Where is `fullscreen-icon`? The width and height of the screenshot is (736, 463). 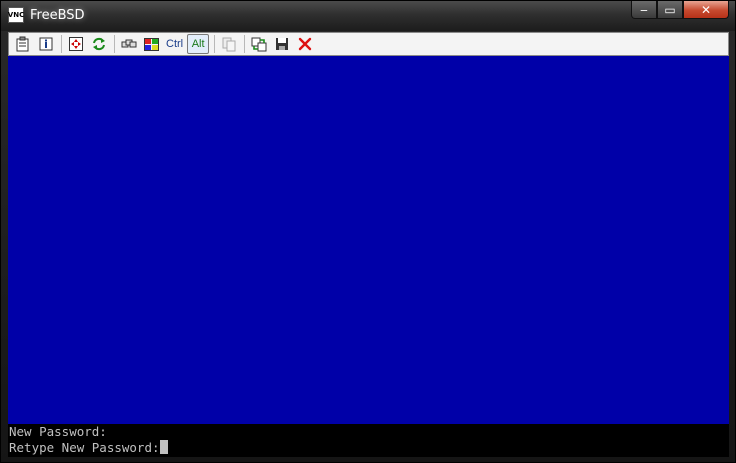
fullscreen-icon is located at coordinates (76, 44).